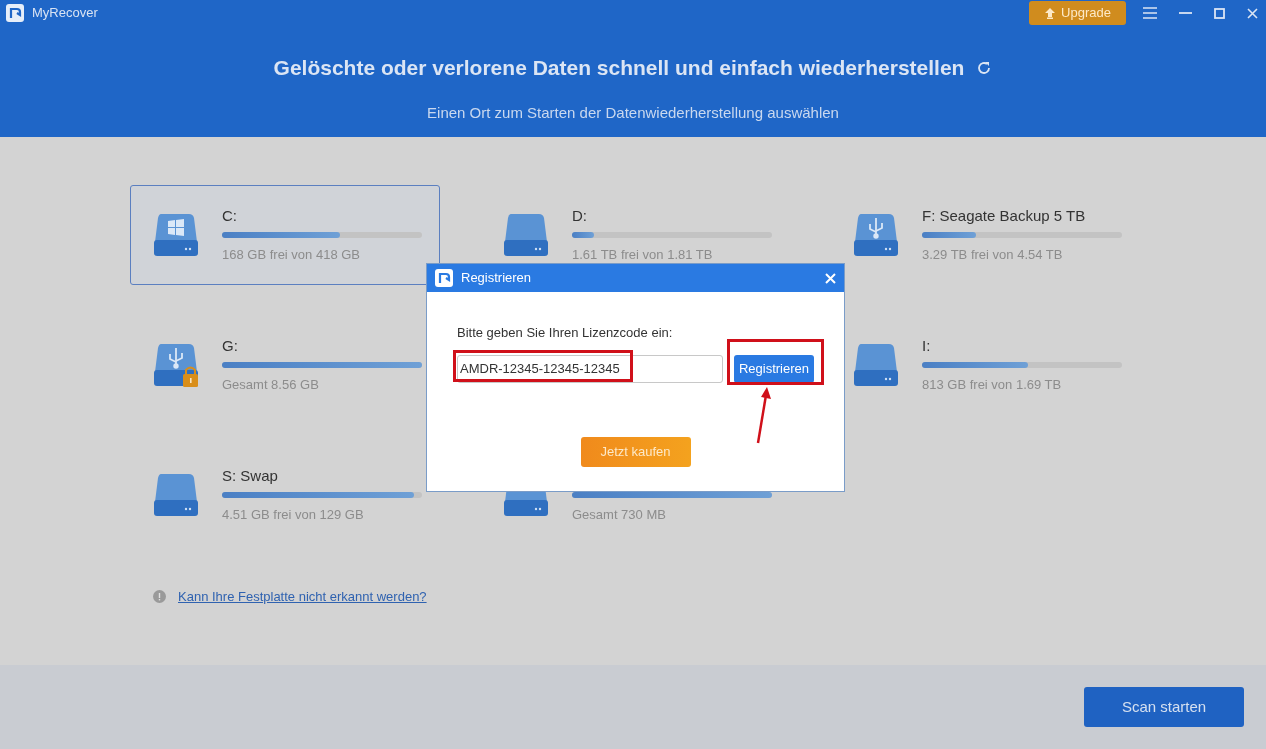  I want to click on drive-capacity: Gesamt 8.56 GB, so click(271, 384).